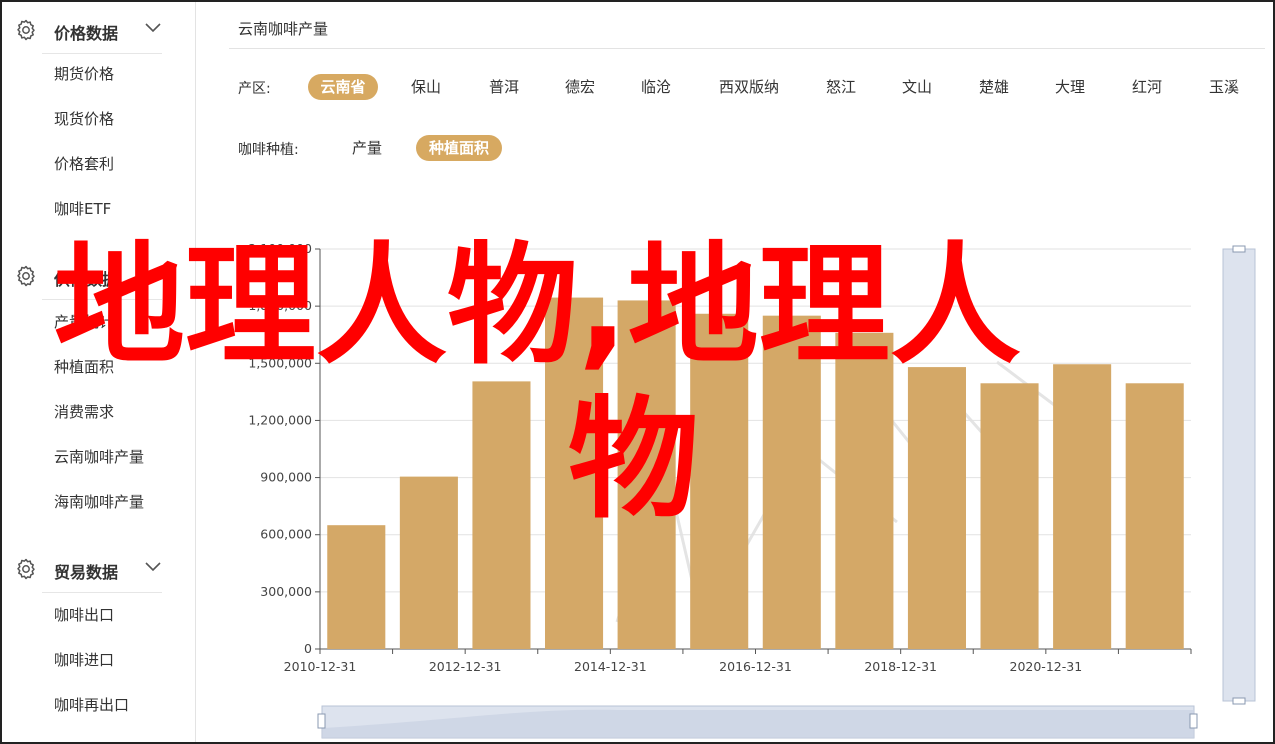 This screenshot has height=744, width=1275. What do you see at coordinates (286, 477) in the screenshot?
I see `y-tick-label: 900,000` at bounding box center [286, 477].